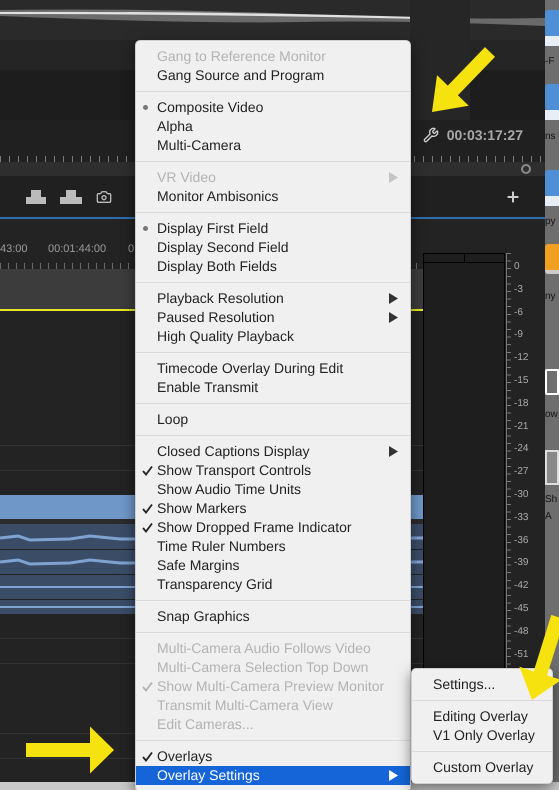 This screenshot has width=559, height=790. I want to click on meter-scale-label: -51, so click(520, 655).